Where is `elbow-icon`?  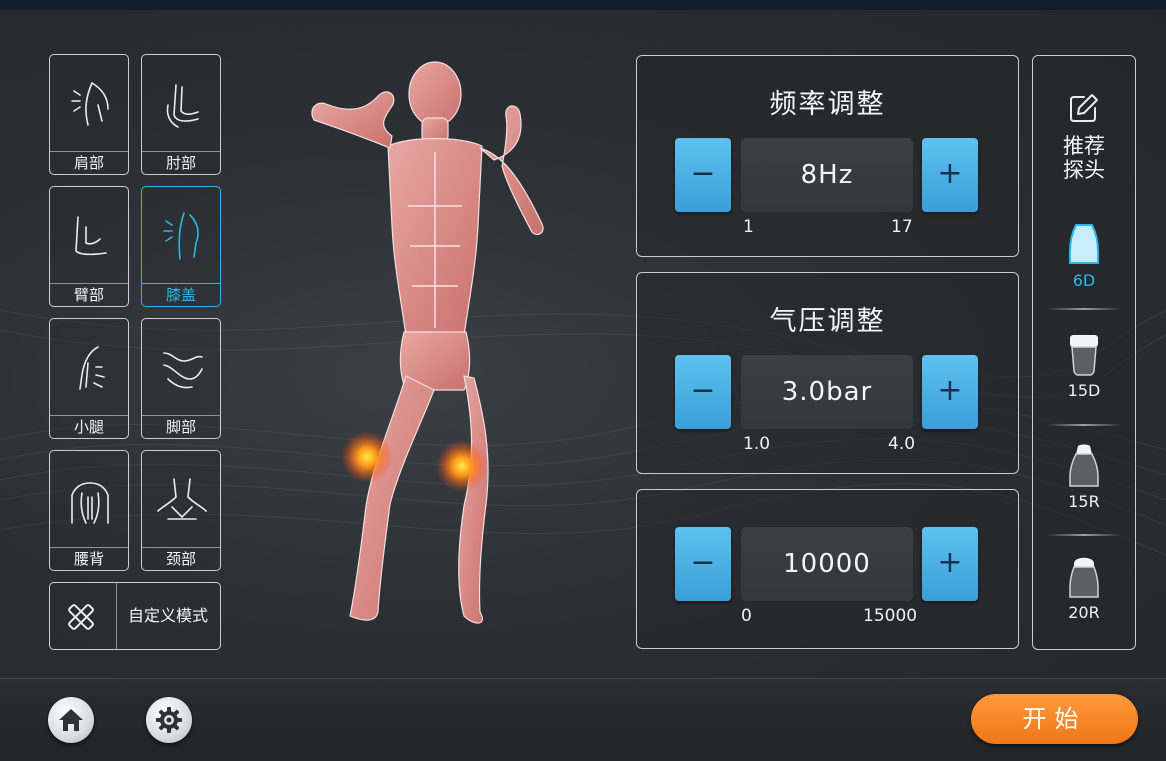 elbow-icon is located at coordinates (182, 106).